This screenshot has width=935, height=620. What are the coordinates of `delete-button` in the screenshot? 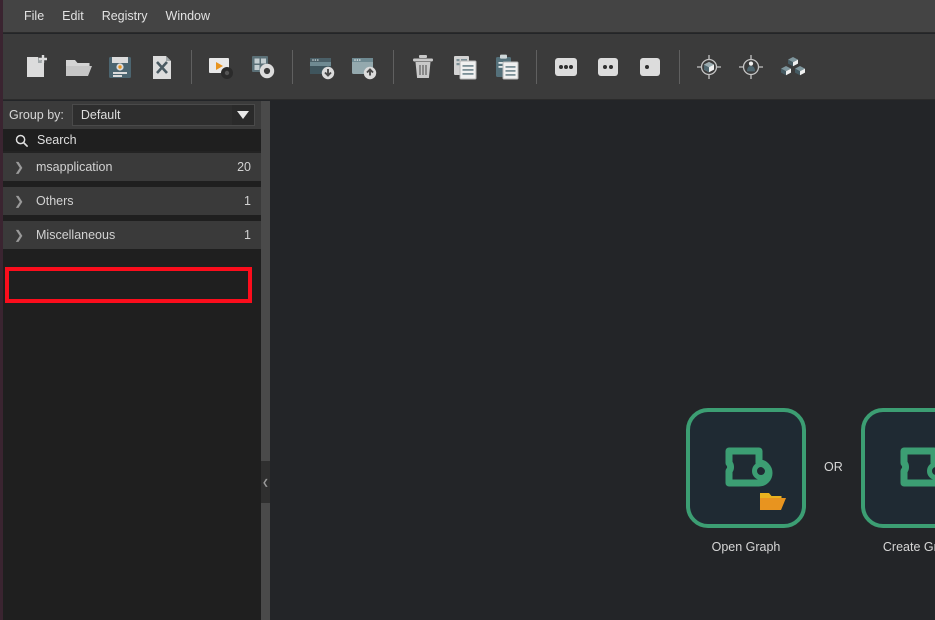 It's located at (423, 67).